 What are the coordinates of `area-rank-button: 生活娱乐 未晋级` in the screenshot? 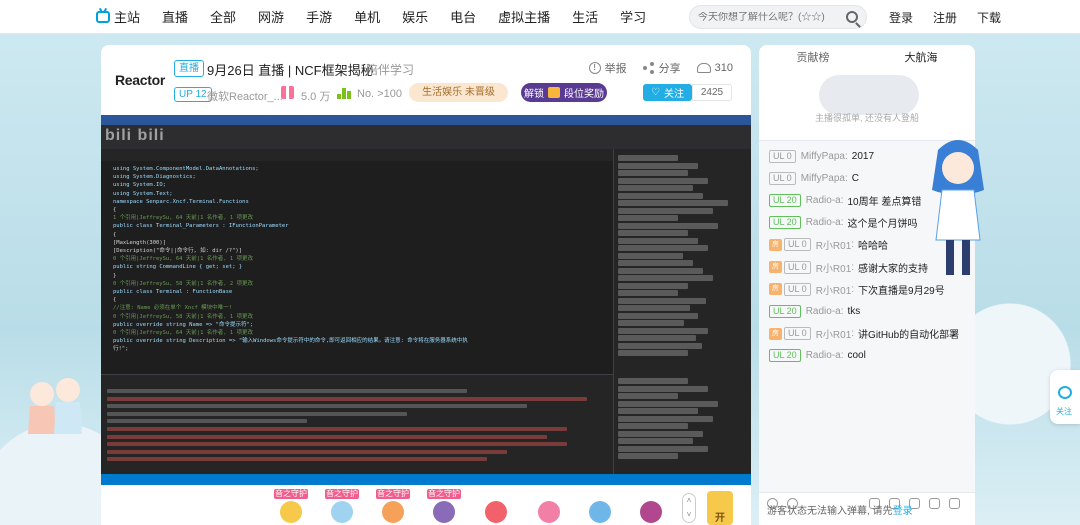 It's located at (458, 92).